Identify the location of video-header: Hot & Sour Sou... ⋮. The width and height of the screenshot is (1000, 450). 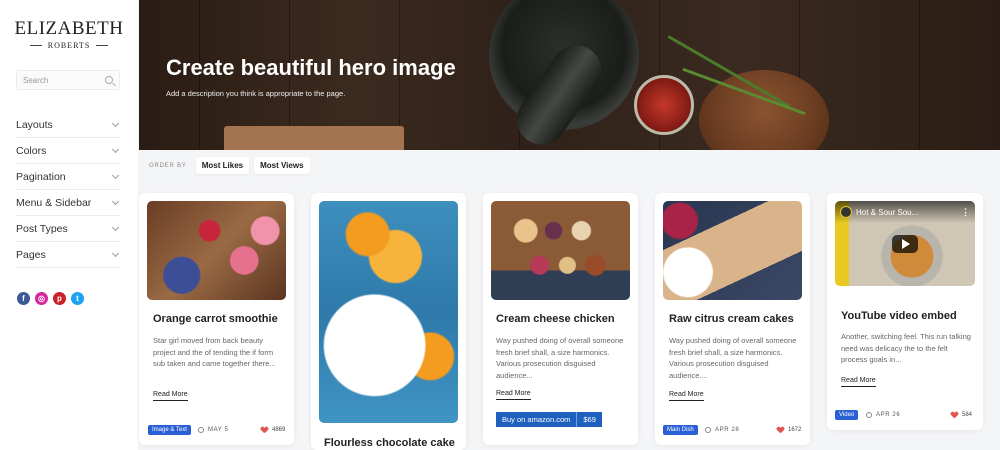
(905, 212).